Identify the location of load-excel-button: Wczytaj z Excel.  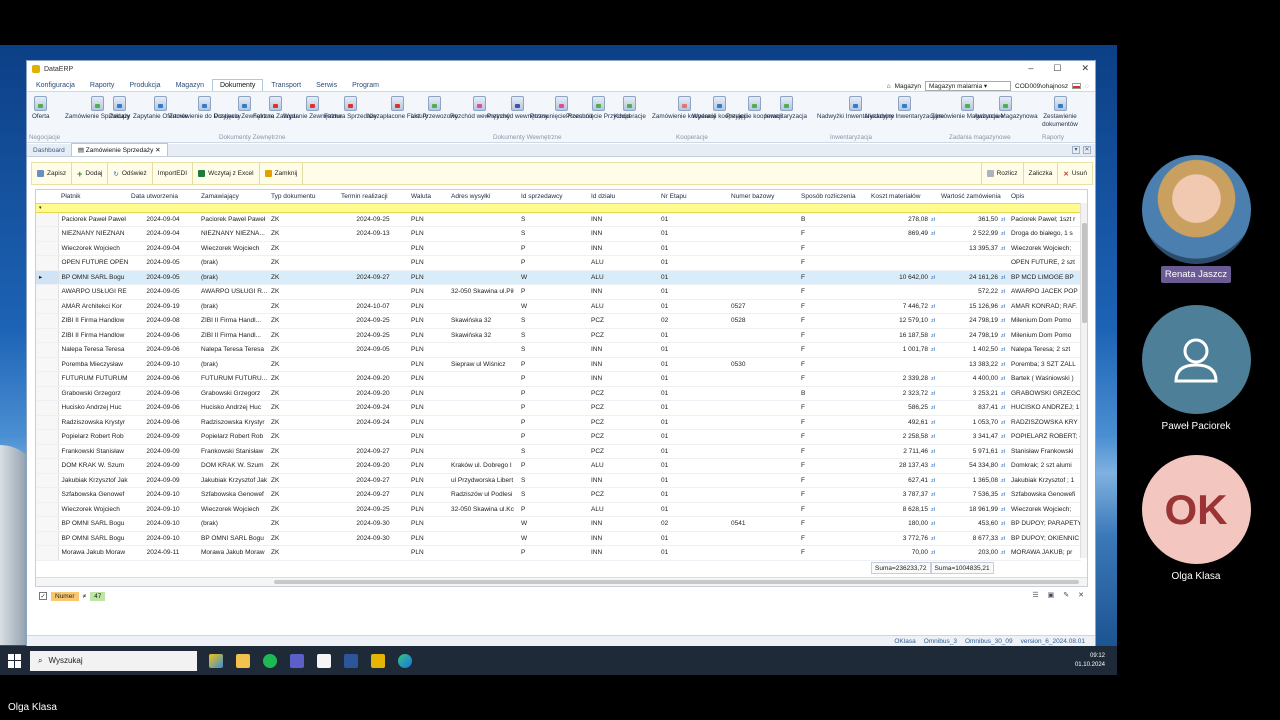
(226, 173).